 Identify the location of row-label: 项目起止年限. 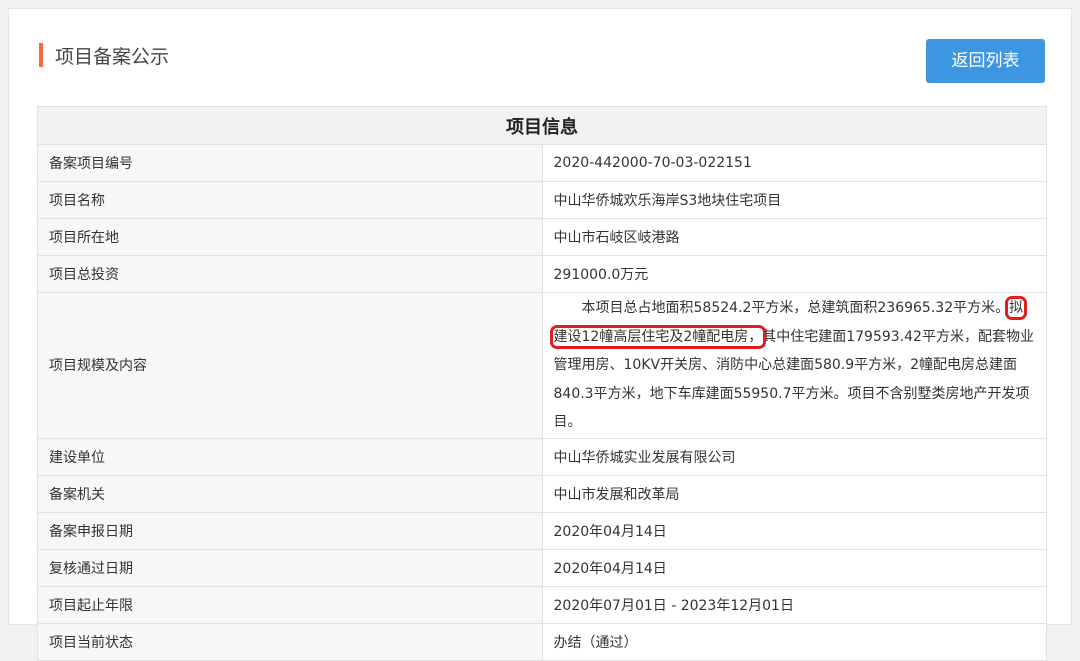
(290, 604).